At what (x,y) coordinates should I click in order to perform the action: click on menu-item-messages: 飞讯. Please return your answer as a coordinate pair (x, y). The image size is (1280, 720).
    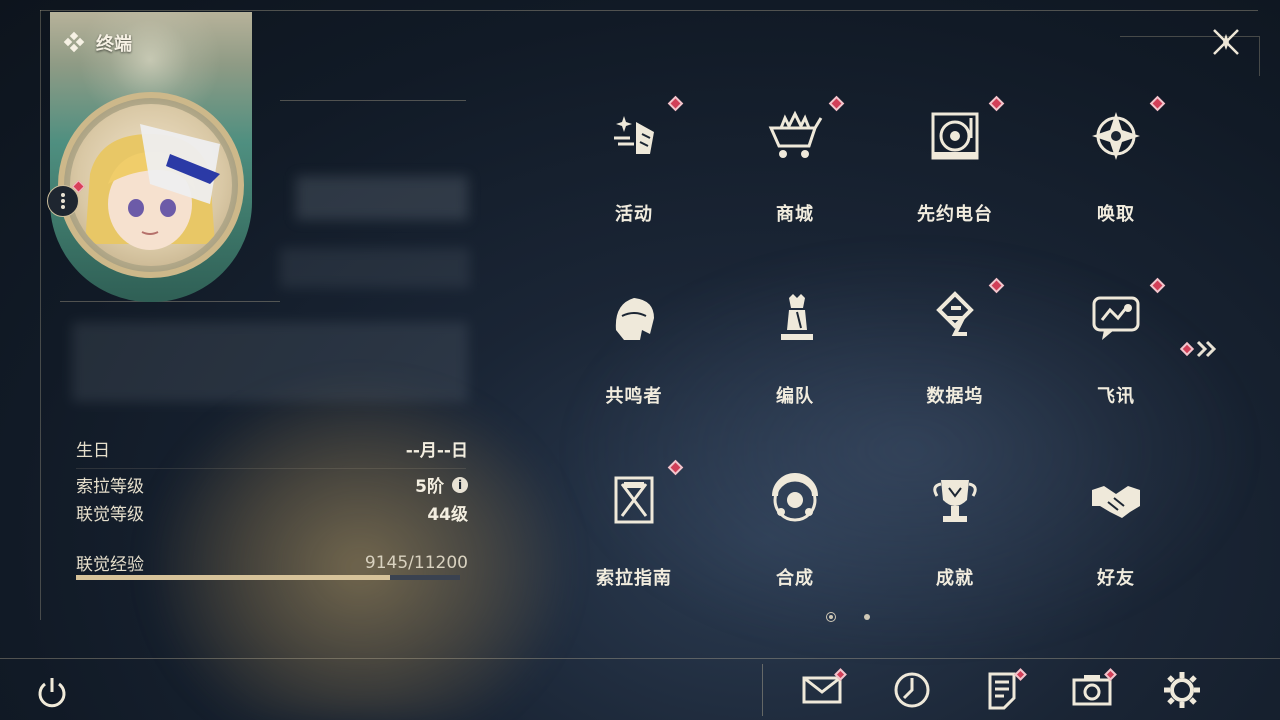
    Looking at the image, I should click on (1116, 347).